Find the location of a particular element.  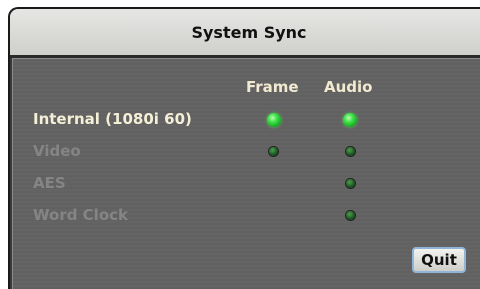

audio-sync-indicator-video is located at coordinates (350, 151).